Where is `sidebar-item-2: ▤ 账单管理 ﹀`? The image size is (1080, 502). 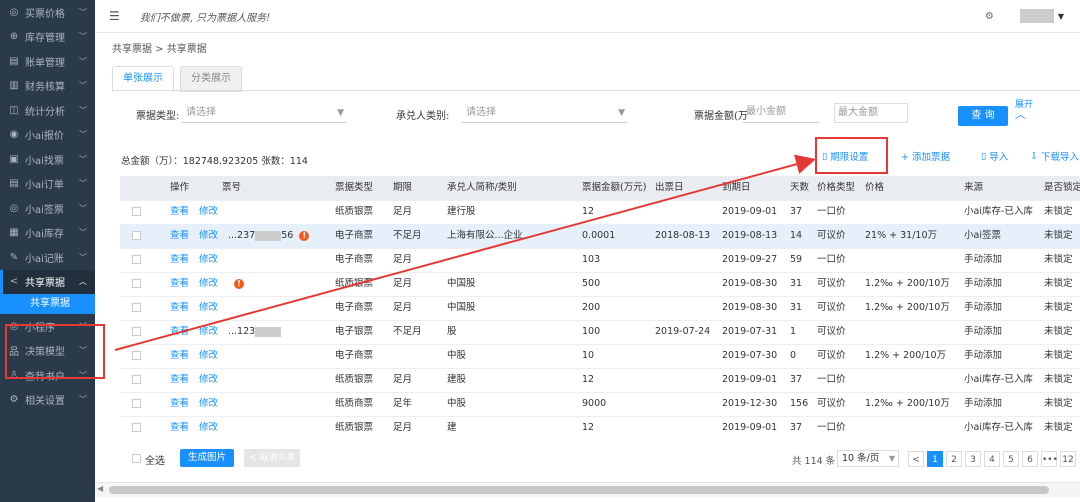
sidebar-item-2: ▤ 账单管理 ﹀ is located at coordinates (47, 61).